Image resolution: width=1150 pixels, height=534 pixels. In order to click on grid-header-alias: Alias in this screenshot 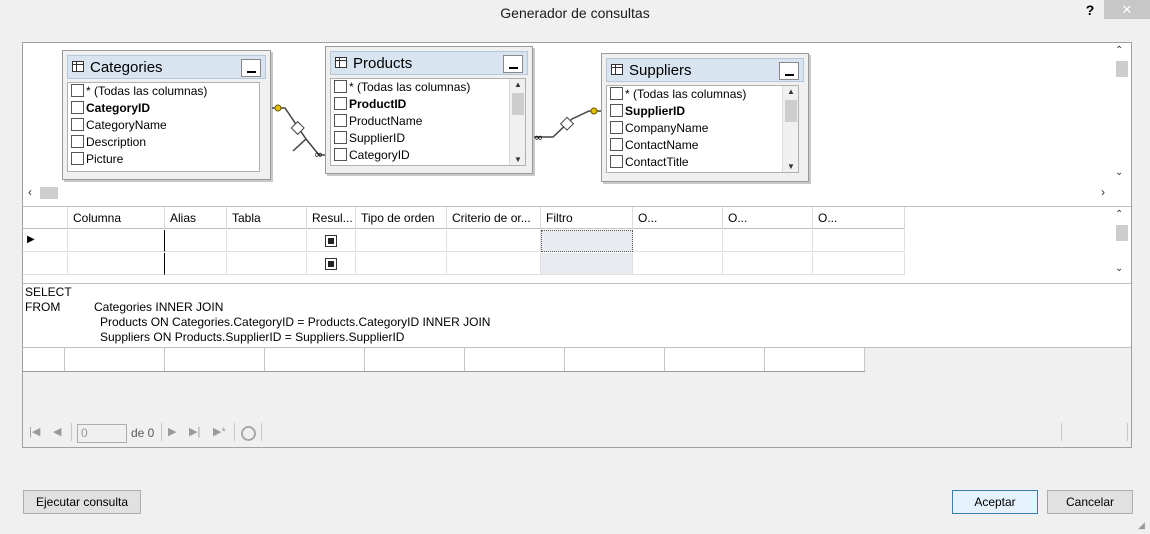, I will do `click(196, 218)`.